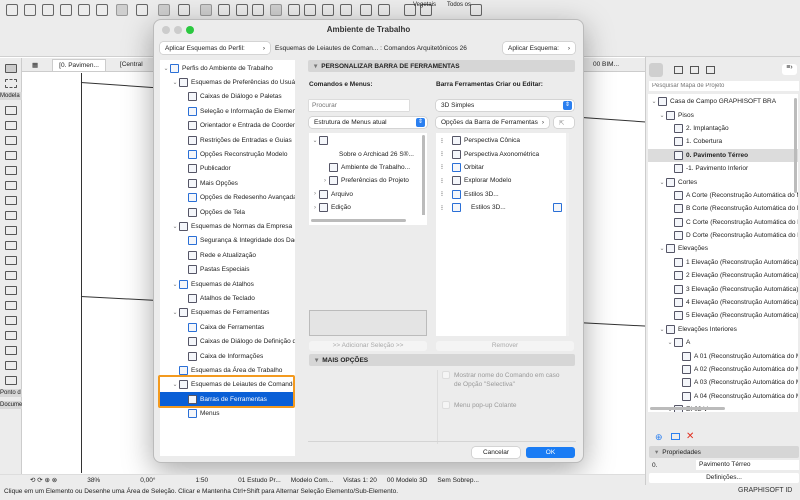 This screenshot has height=500, width=800. What do you see at coordinates (11, 405) in the screenshot?
I see `toolbox-section-document: Docume` at bounding box center [11, 405].